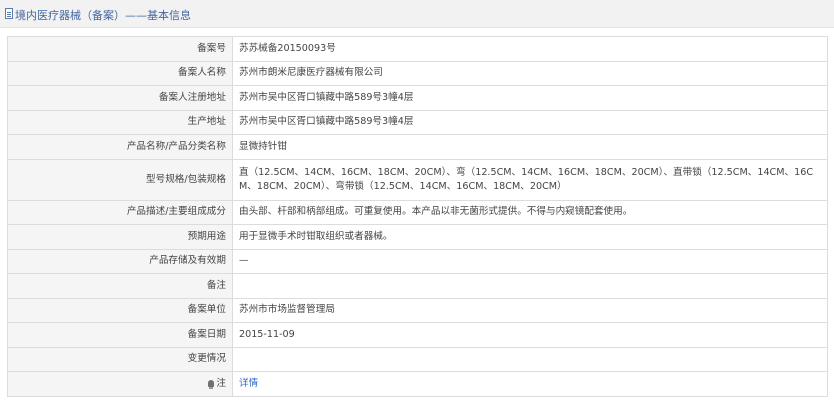 The height and width of the screenshot is (400, 834). I want to click on title-bar: 境内医疗器械（备案）——基本信息, so click(417, 14).